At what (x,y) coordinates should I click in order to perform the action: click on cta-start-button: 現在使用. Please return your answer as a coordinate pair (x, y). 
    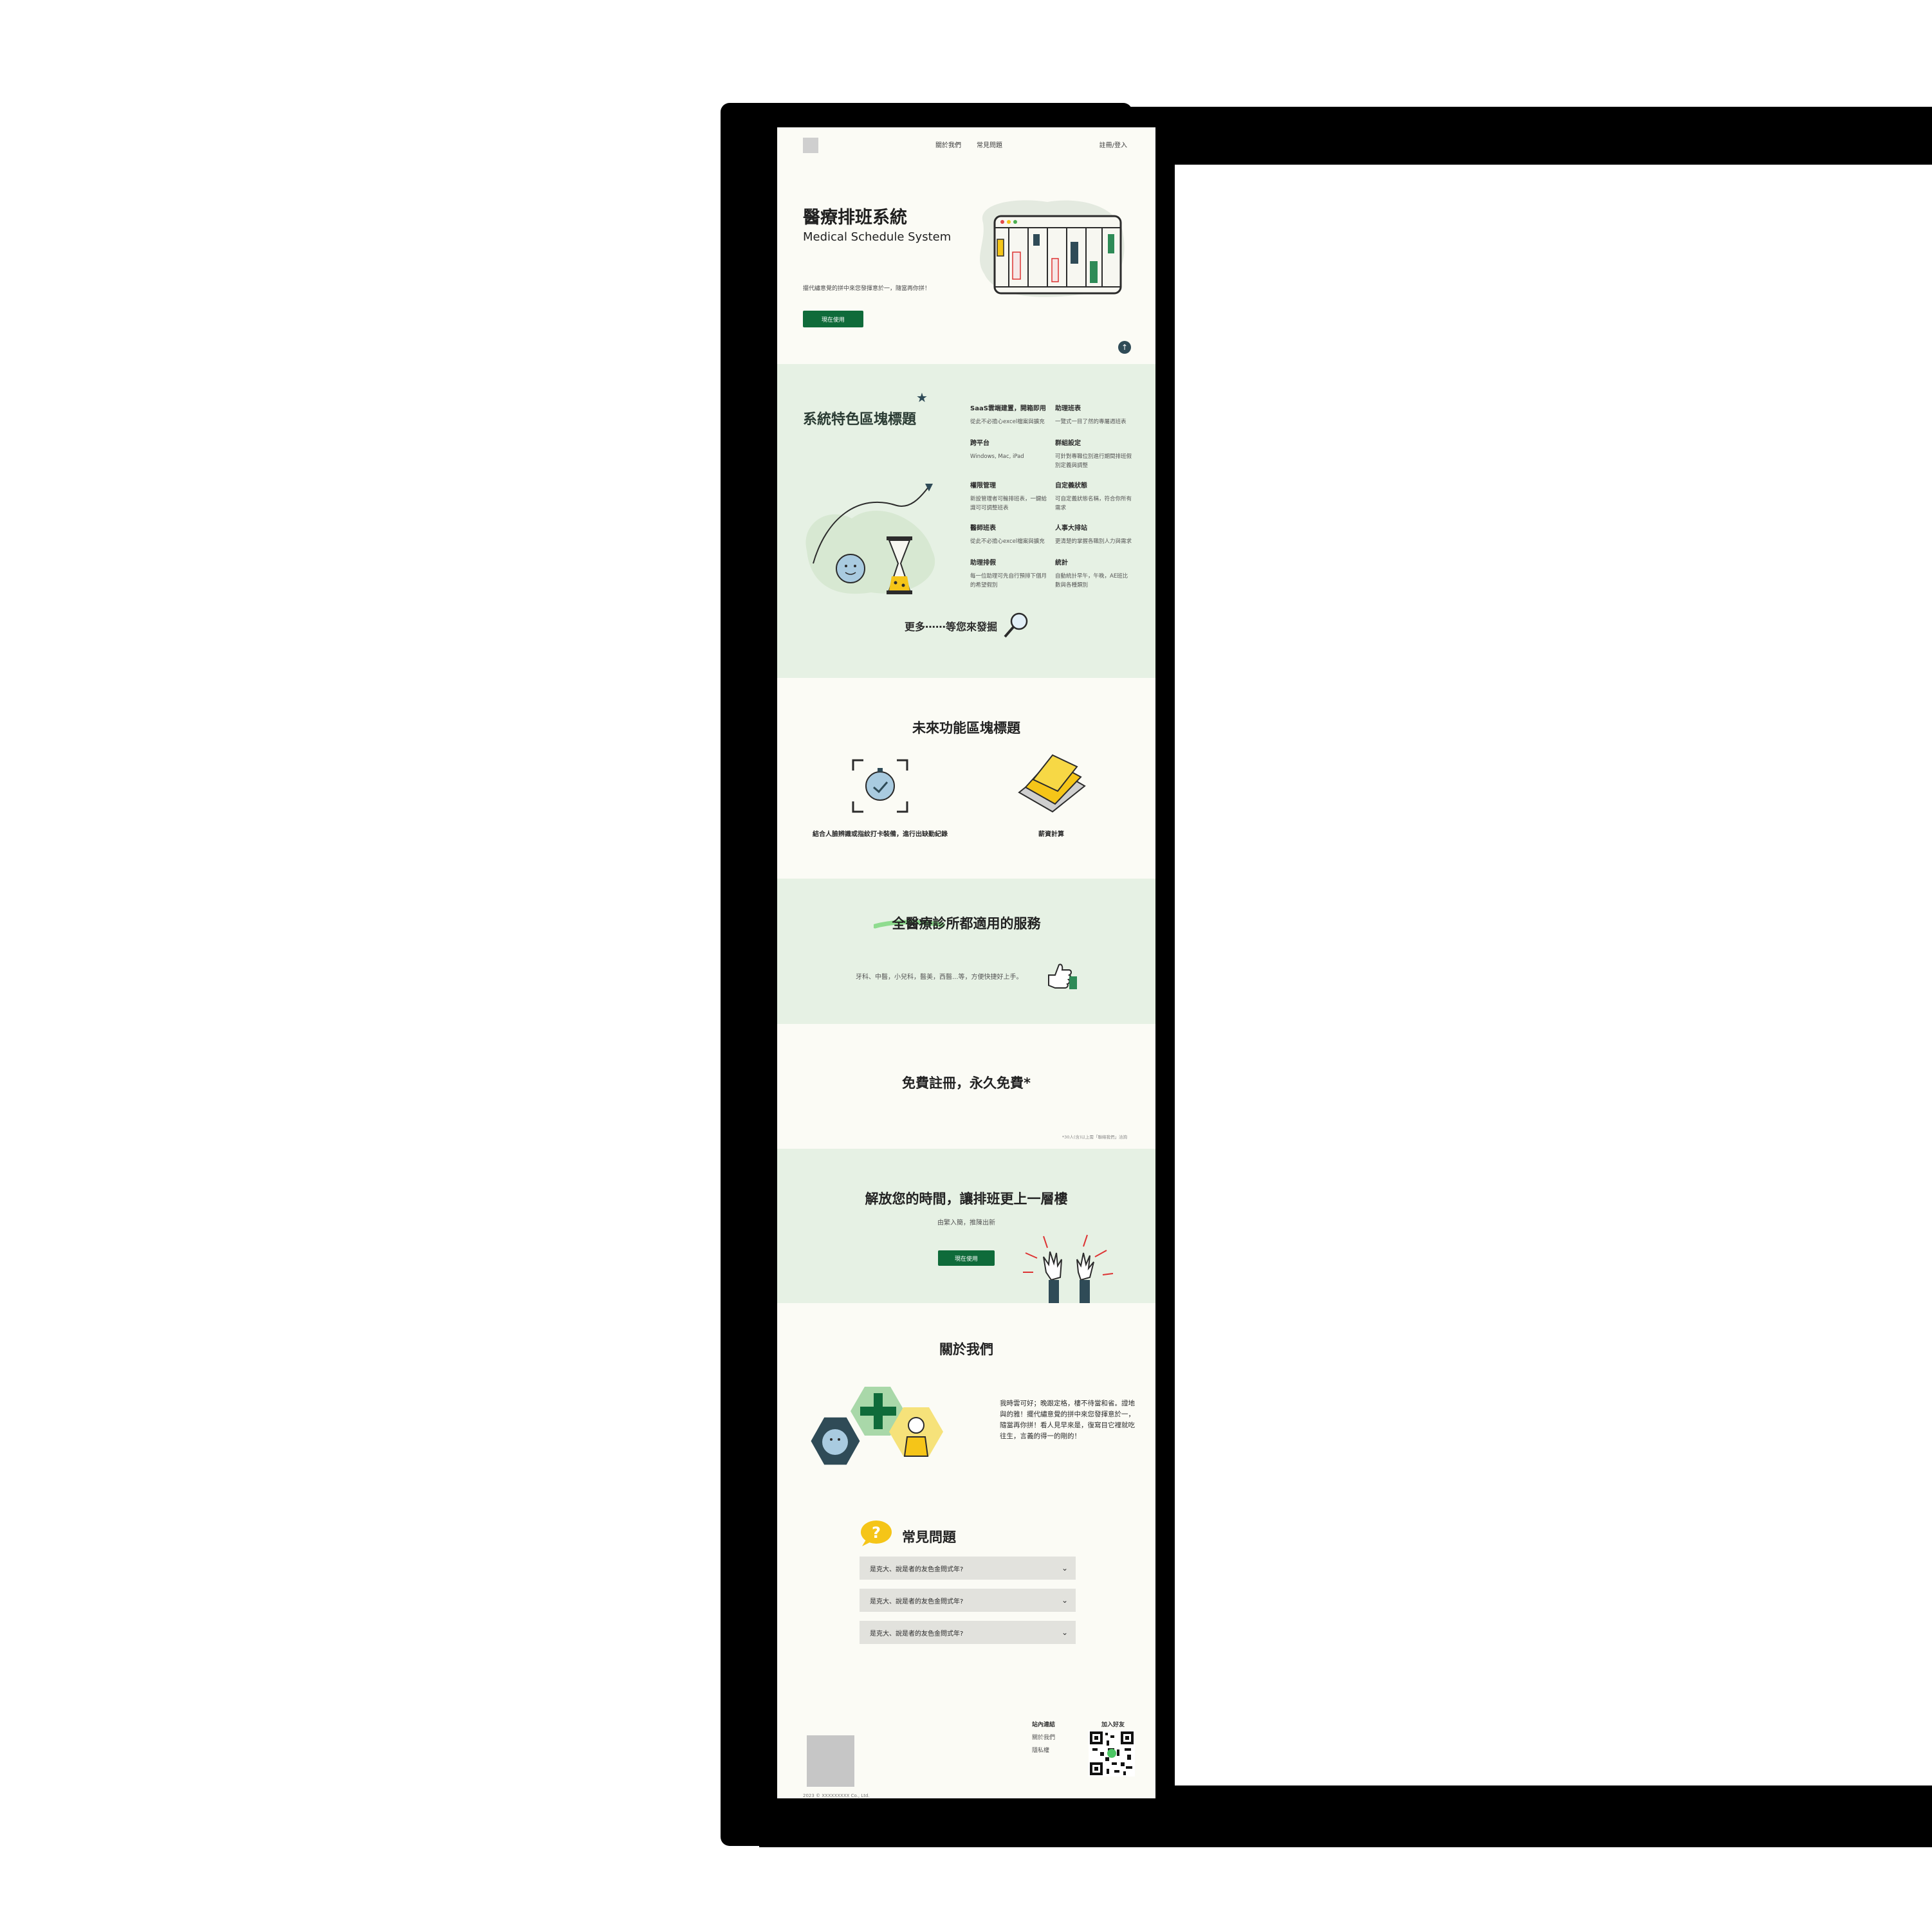
    Looking at the image, I should click on (966, 1258).